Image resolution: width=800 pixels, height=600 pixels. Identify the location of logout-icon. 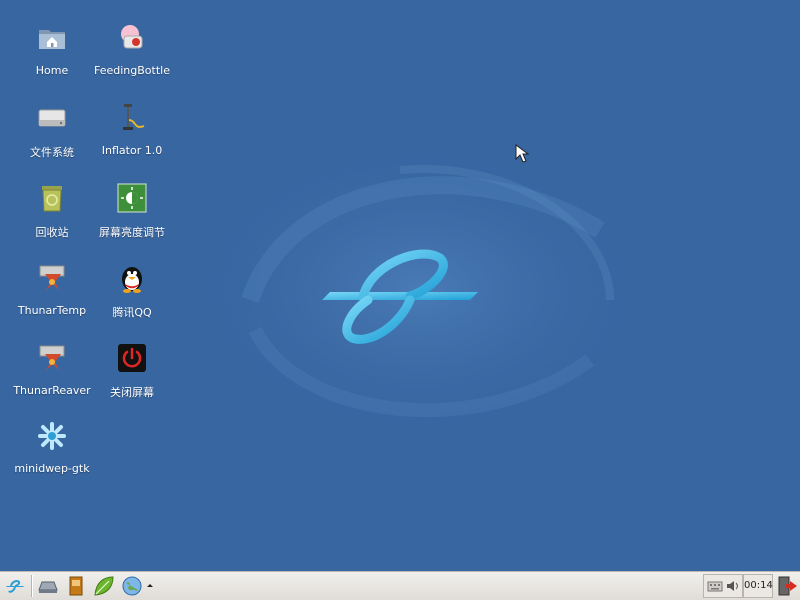
(787, 586).